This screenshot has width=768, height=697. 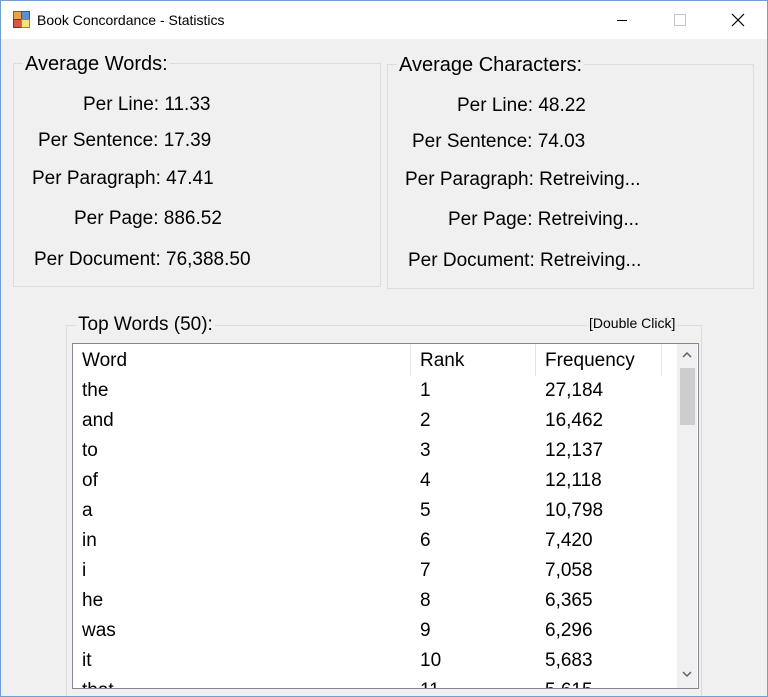 I want to click on row-frequency: 7,058, so click(x=569, y=570).